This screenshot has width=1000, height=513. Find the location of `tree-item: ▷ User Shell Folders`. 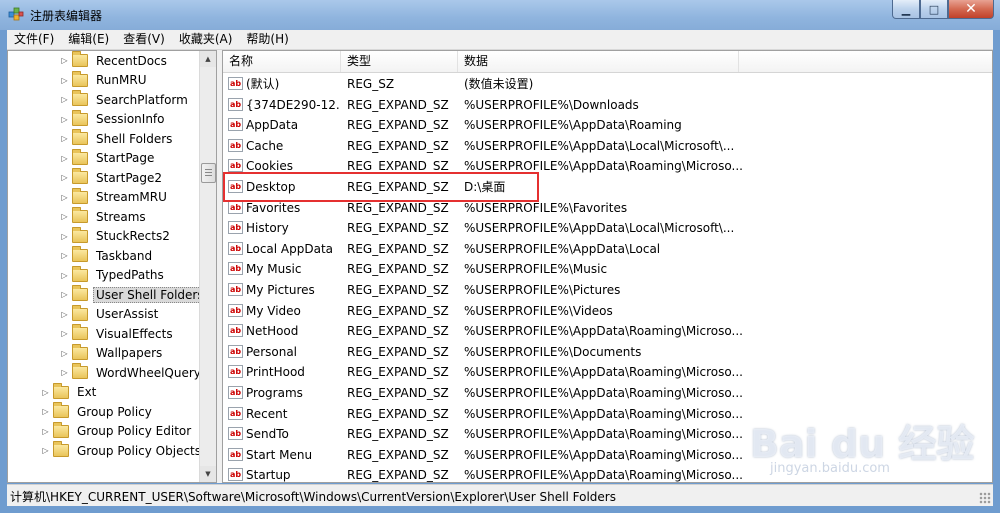

tree-item: ▷ User Shell Folders is located at coordinates (133, 294).